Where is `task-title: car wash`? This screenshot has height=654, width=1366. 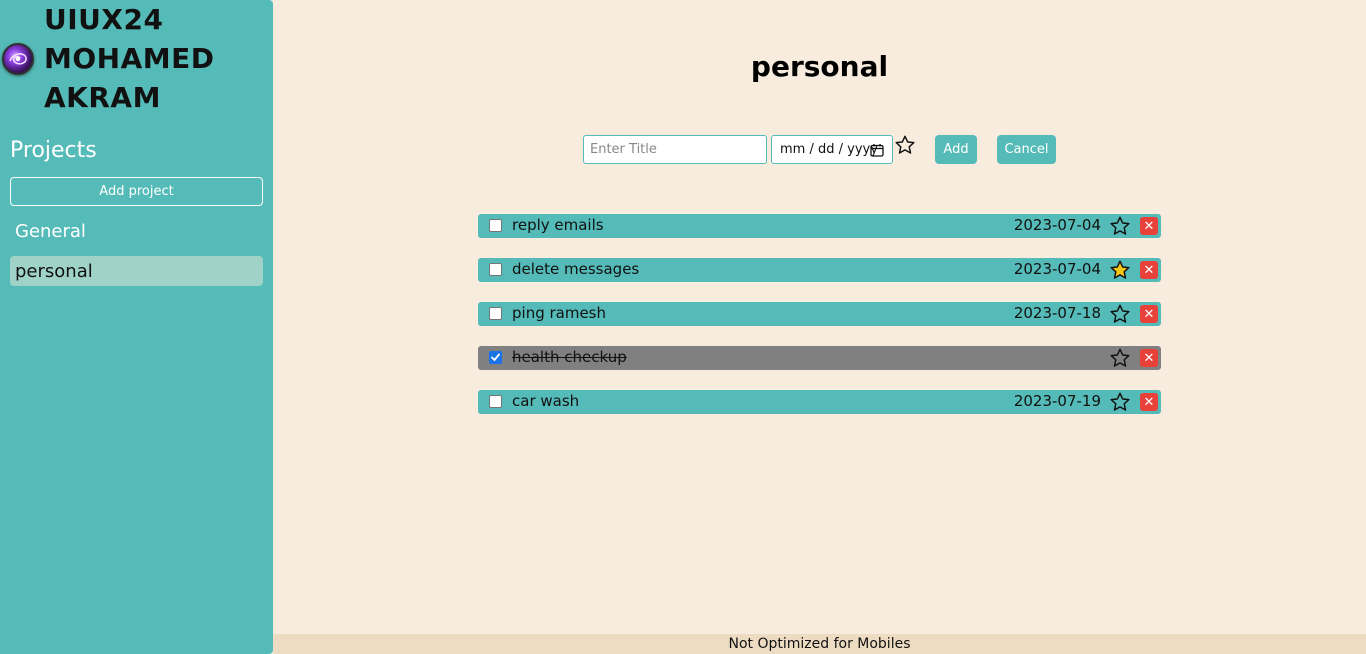
task-title: car wash is located at coordinates (546, 401).